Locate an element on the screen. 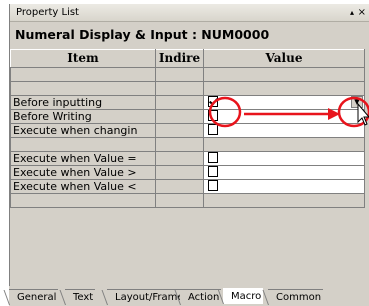 Image resolution: width=369 pixels, height=306 pixels. value-cell: ▼ is located at coordinates (284, 102).